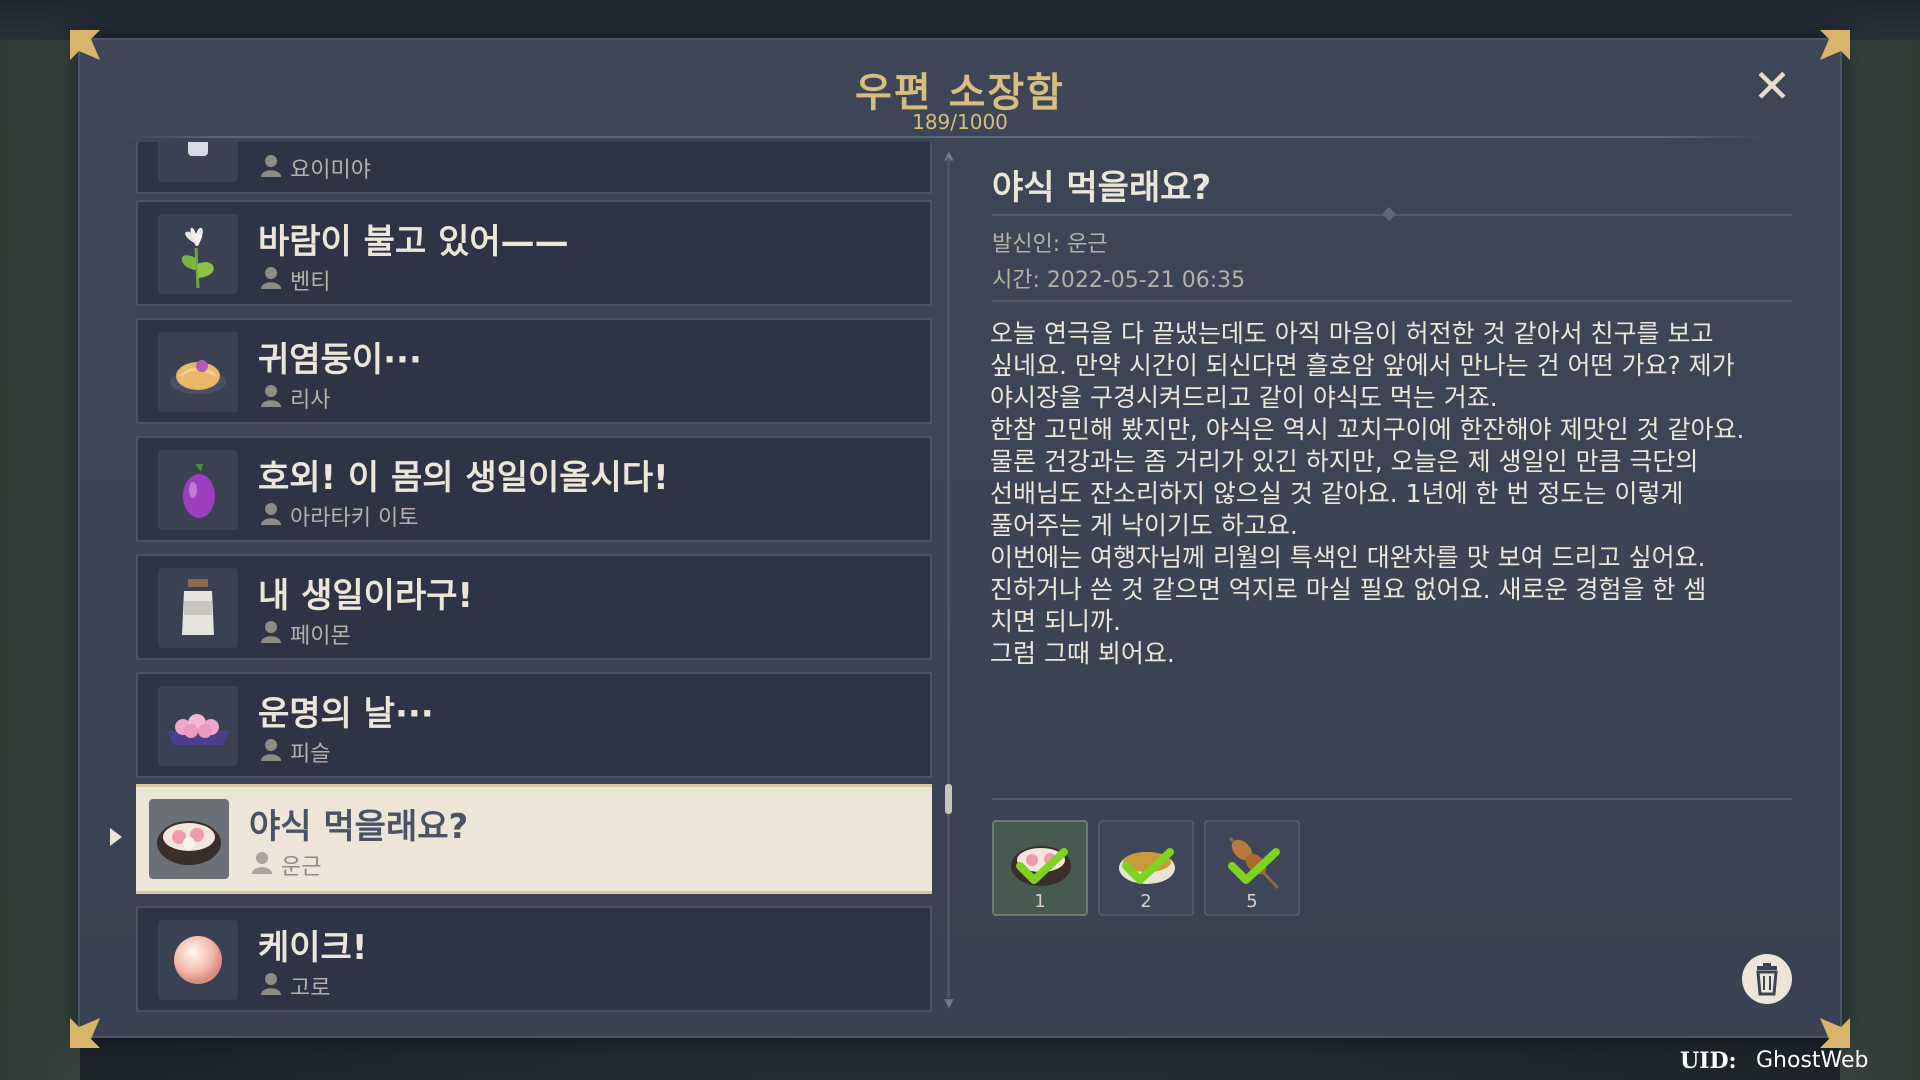 Image resolution: width=1920 pixels, height=1080 pixels. What do you see at coordinates (340, 360) in the screenshot?
I see `mail-title: 귀염둥이···` at bounding box center [340, 360].